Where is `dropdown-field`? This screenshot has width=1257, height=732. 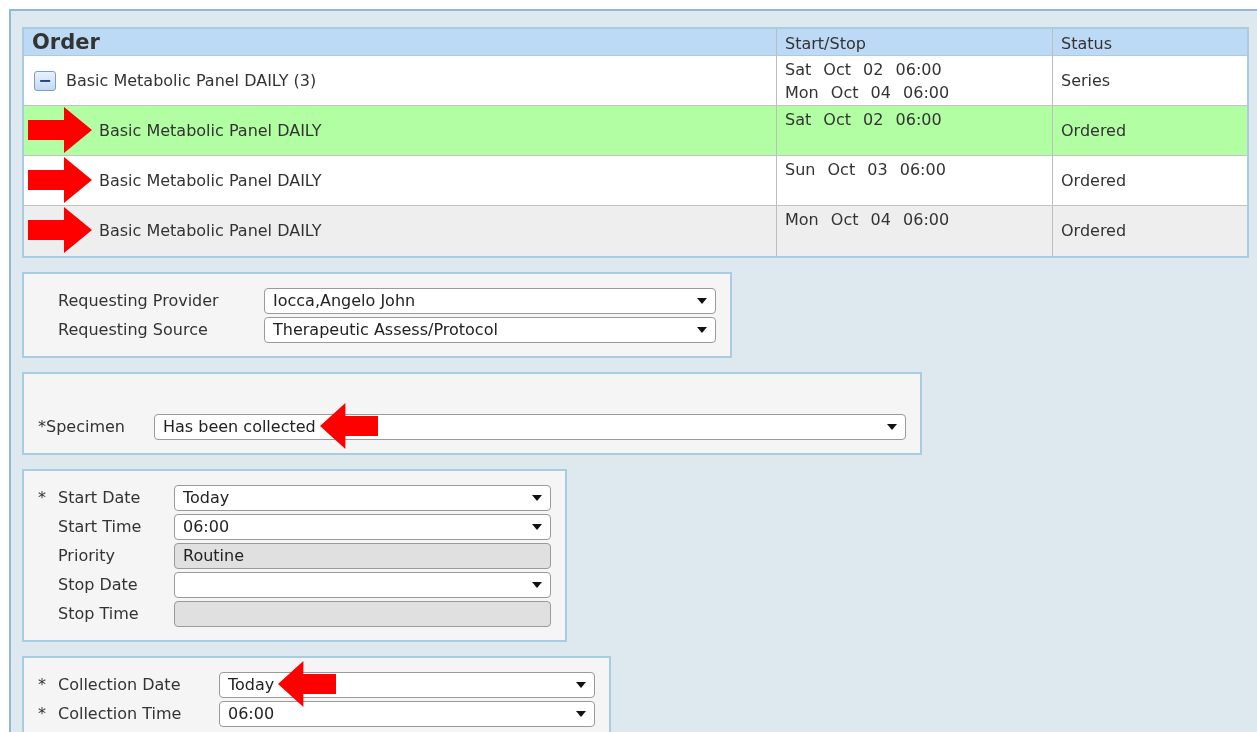 dropdown-field is located at coordinates (362, 584).